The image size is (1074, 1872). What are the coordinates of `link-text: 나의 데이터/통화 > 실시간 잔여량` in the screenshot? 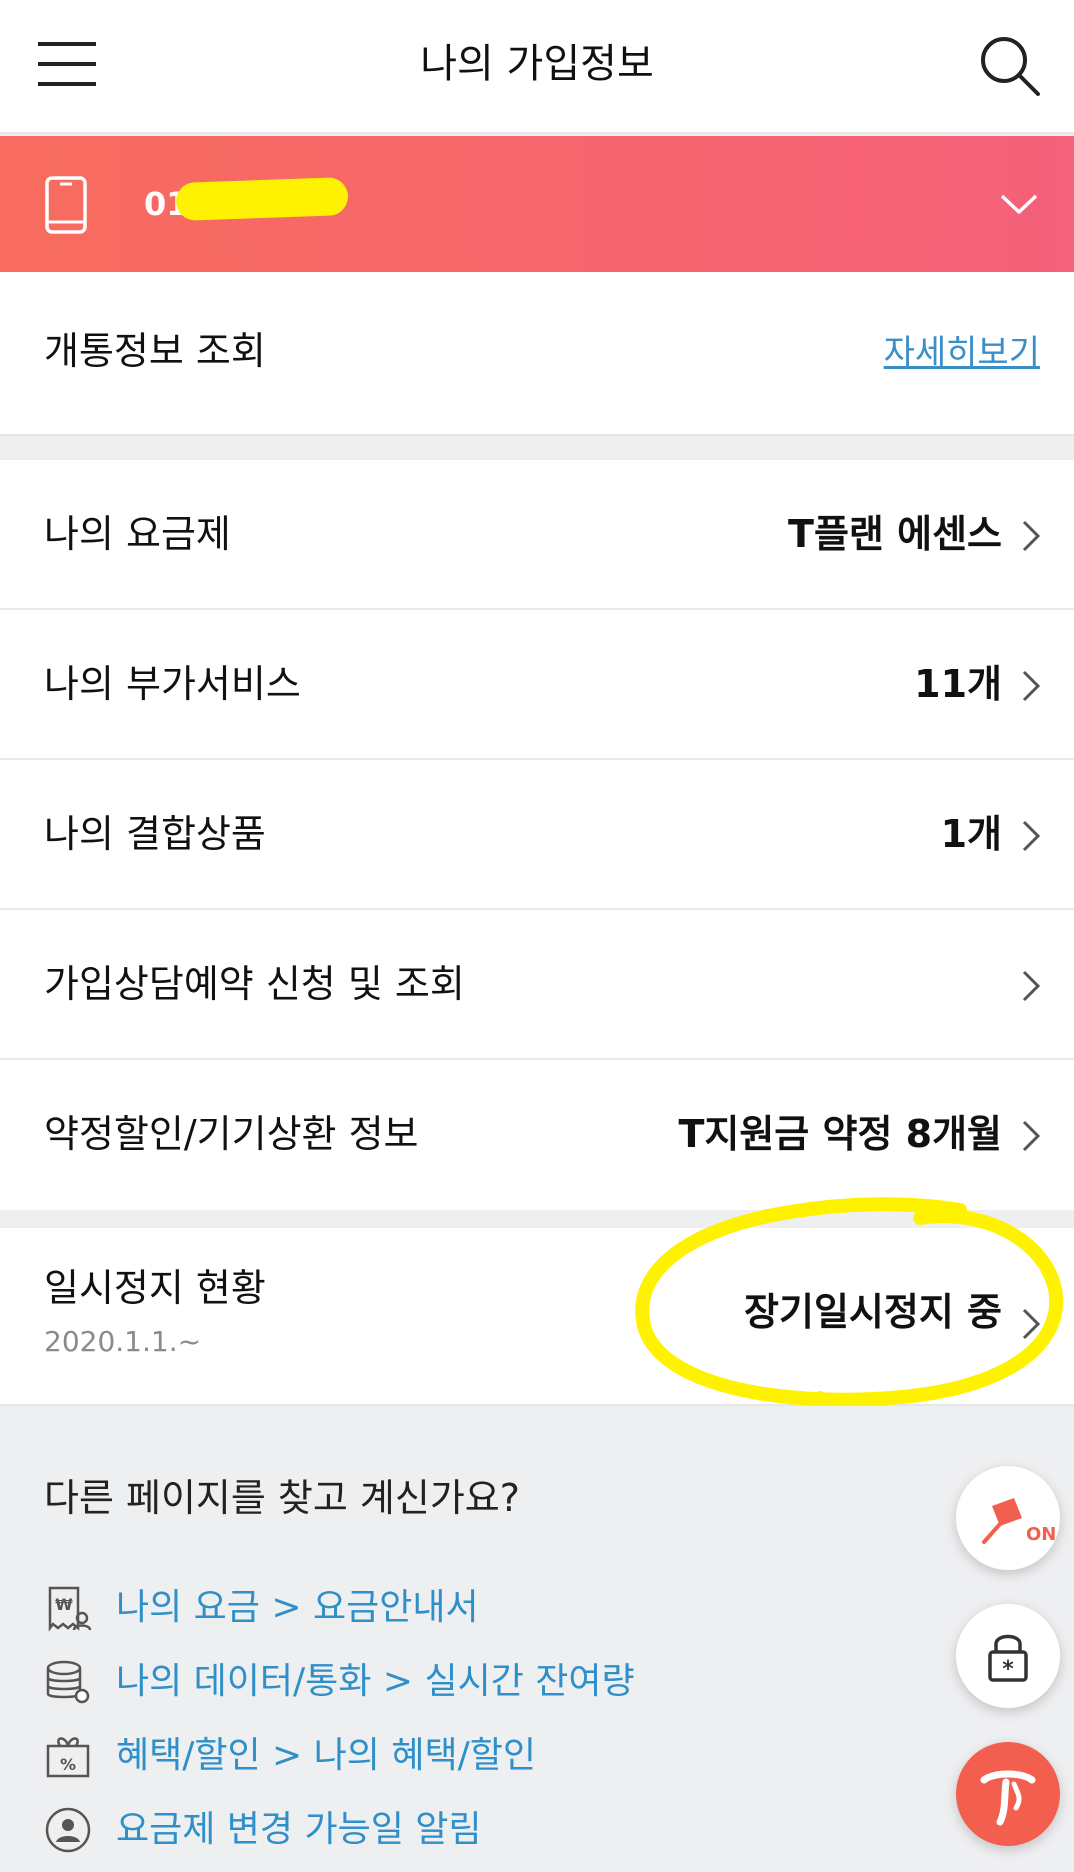 It's located at (375, 1681).